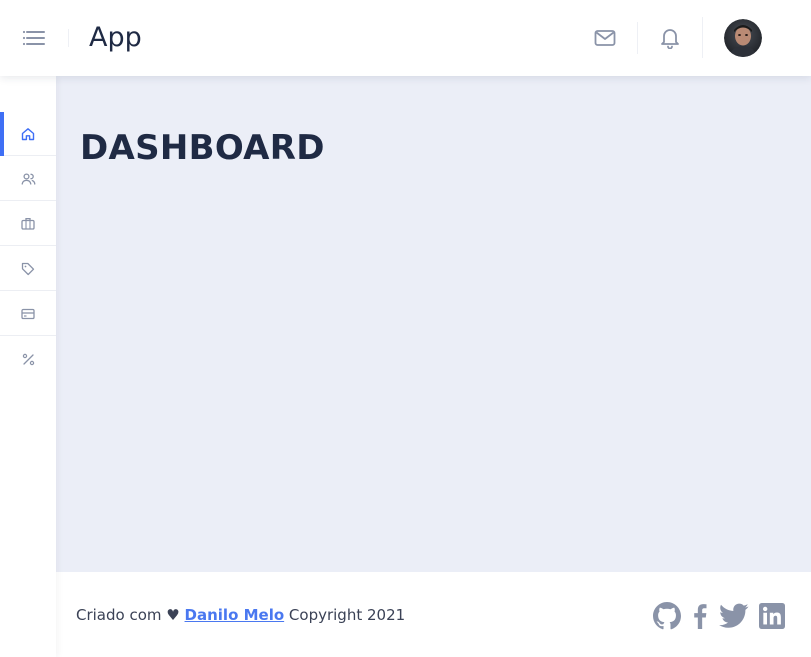 This screenshot has width=811, height=657. I want to click on briefcase-icon, so click(28, 223).